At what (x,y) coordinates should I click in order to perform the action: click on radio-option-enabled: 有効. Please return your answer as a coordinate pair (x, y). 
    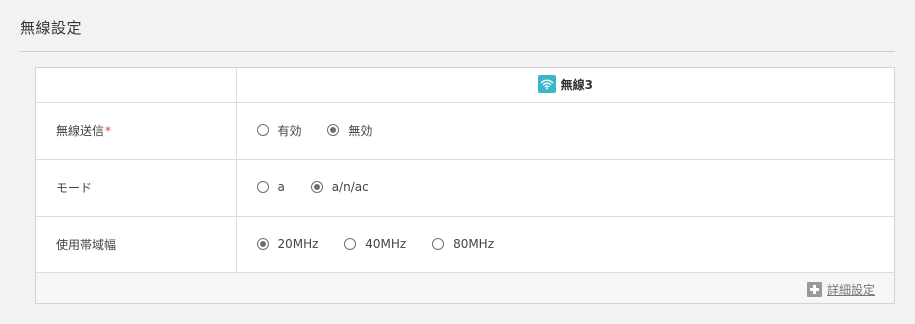
    Looking at the image, I should click on (279, 130).